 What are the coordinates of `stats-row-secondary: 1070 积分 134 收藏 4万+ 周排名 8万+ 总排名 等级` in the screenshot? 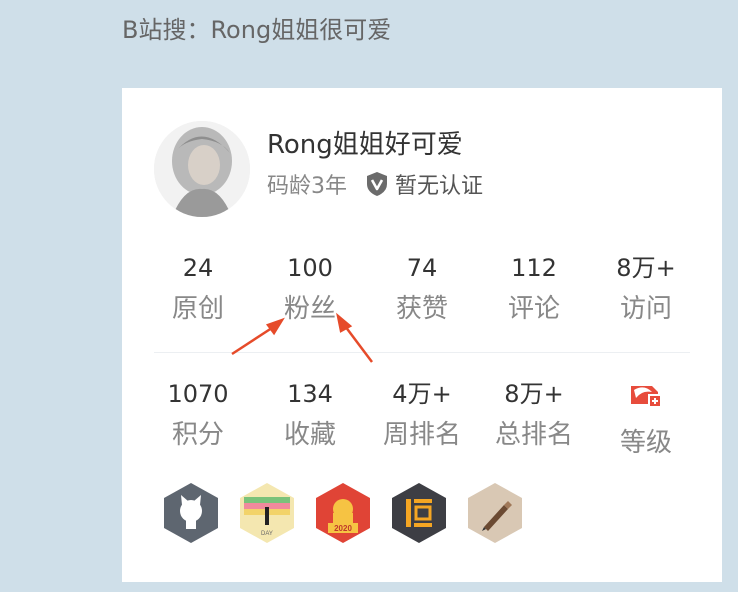 It's located at (422, 420).